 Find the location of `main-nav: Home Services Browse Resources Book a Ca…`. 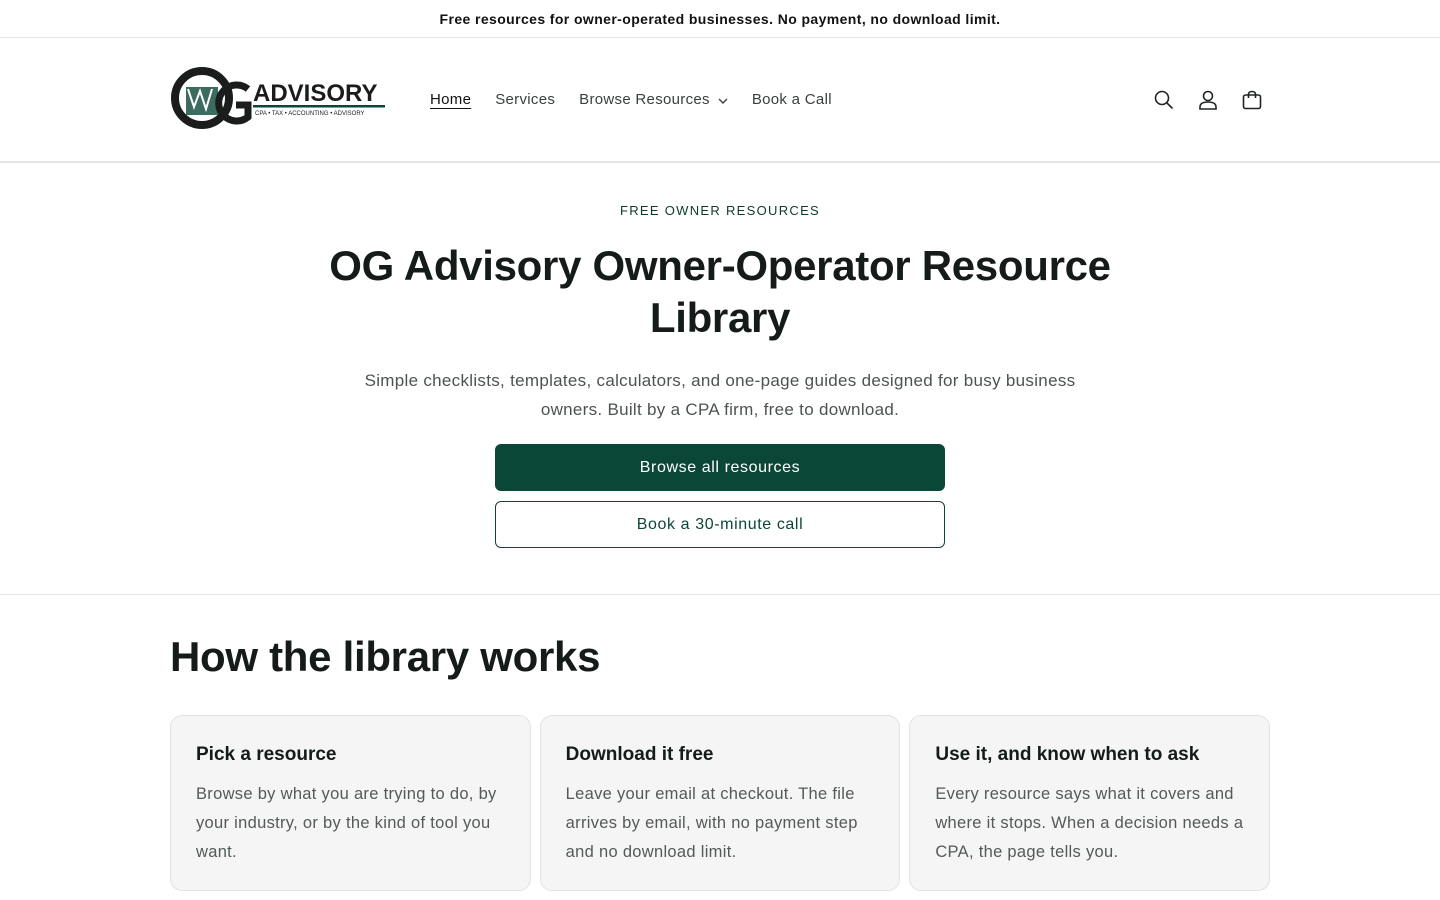

main-nav: Home Services Browse Resources Book a Ca… is located at coordinates (631, 99).